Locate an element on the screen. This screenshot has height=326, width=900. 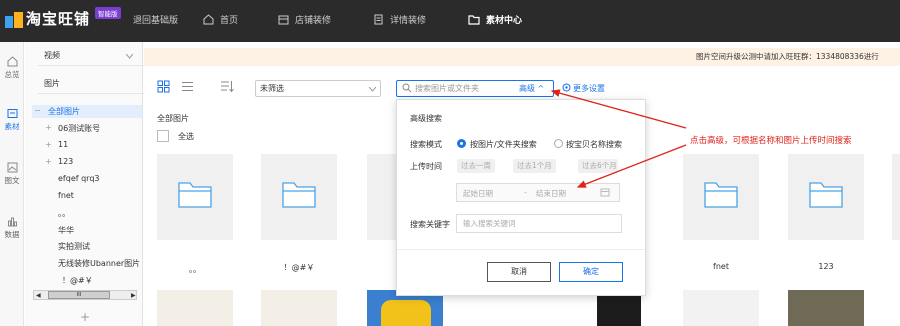
date-end: 结束日期 is located at coordinates (551, 193).